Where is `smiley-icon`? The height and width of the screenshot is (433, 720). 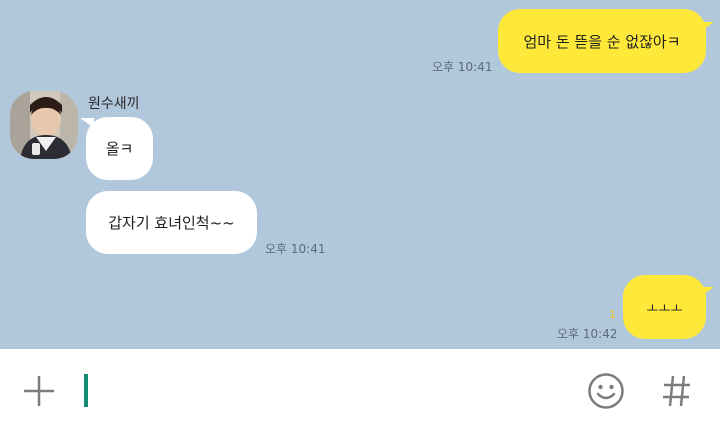
smiley-icon is located at coordinates (606, 391).